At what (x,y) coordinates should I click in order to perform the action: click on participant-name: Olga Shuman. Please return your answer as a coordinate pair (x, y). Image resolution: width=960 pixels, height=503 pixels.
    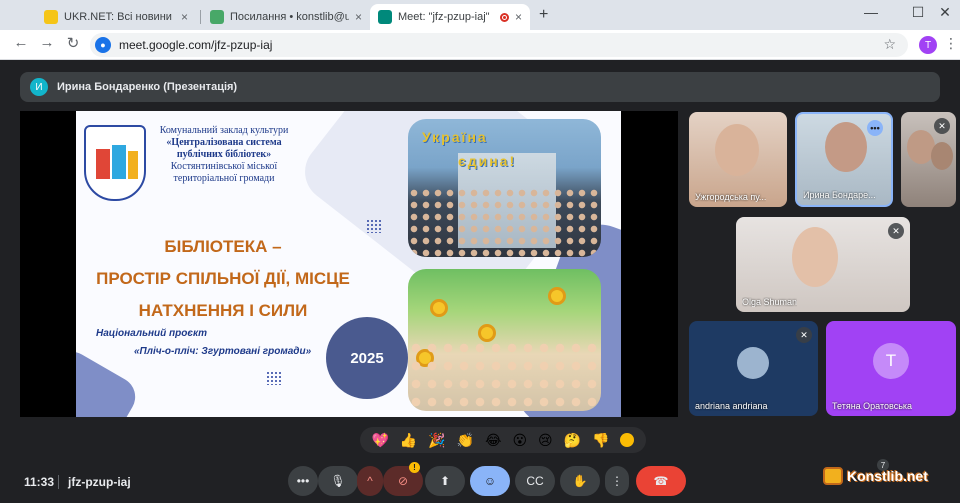
    Looking at the image, I should click on (770, 302).